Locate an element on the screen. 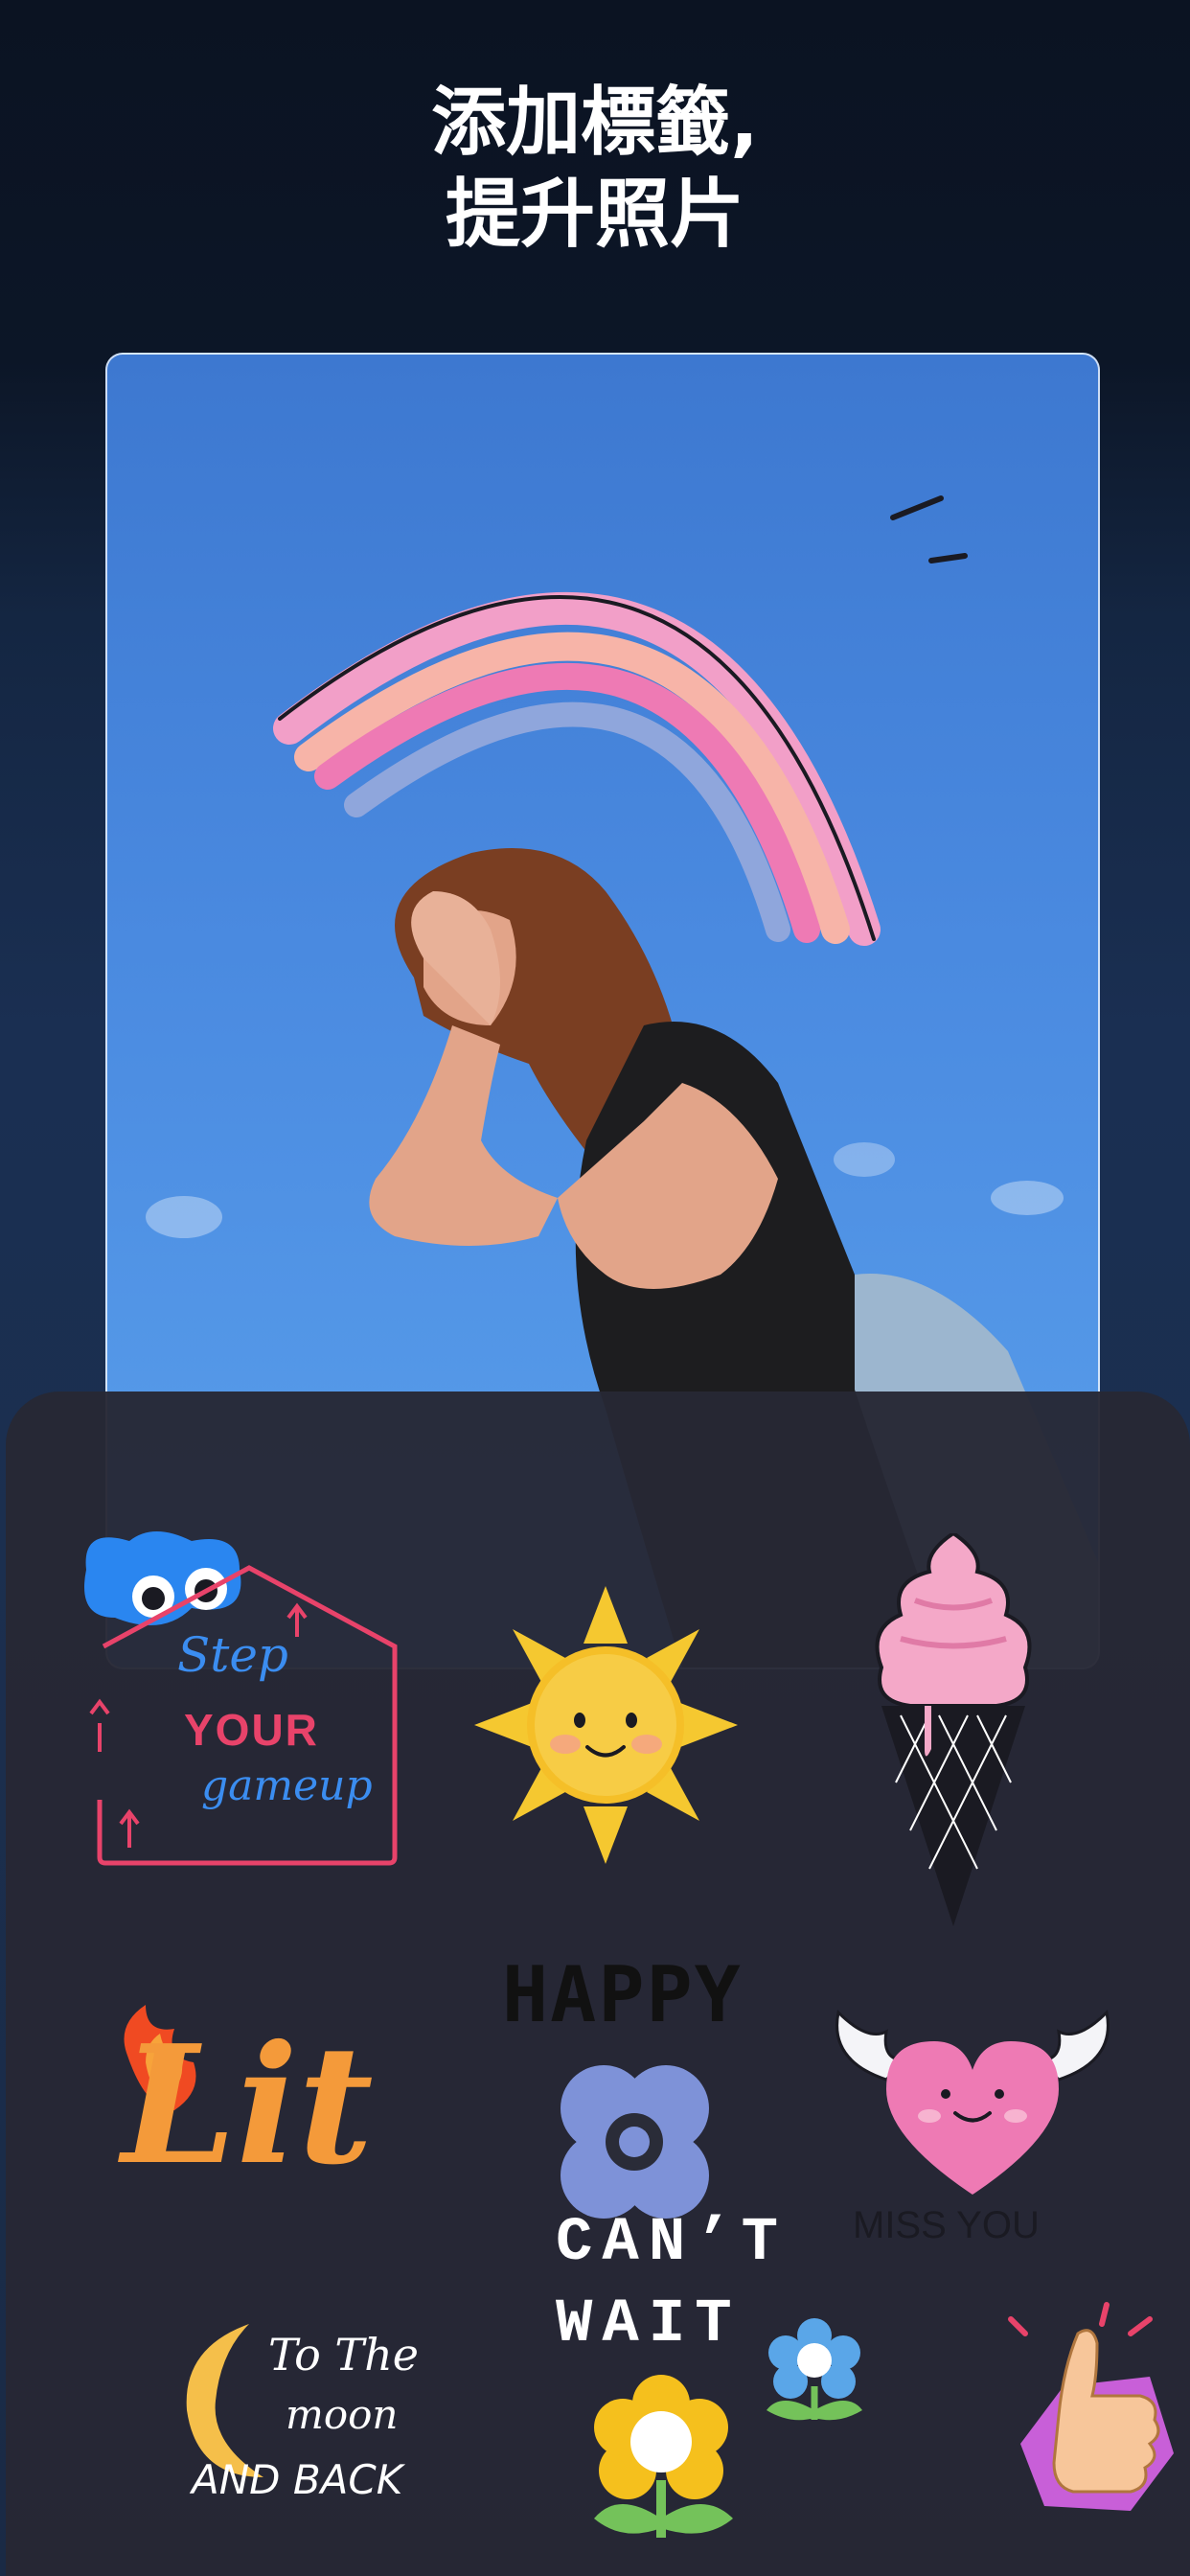 The height and width of the screenshot is (2576, 1190). headline-line-2: 提升照片 is located at coordinates (594, 215).